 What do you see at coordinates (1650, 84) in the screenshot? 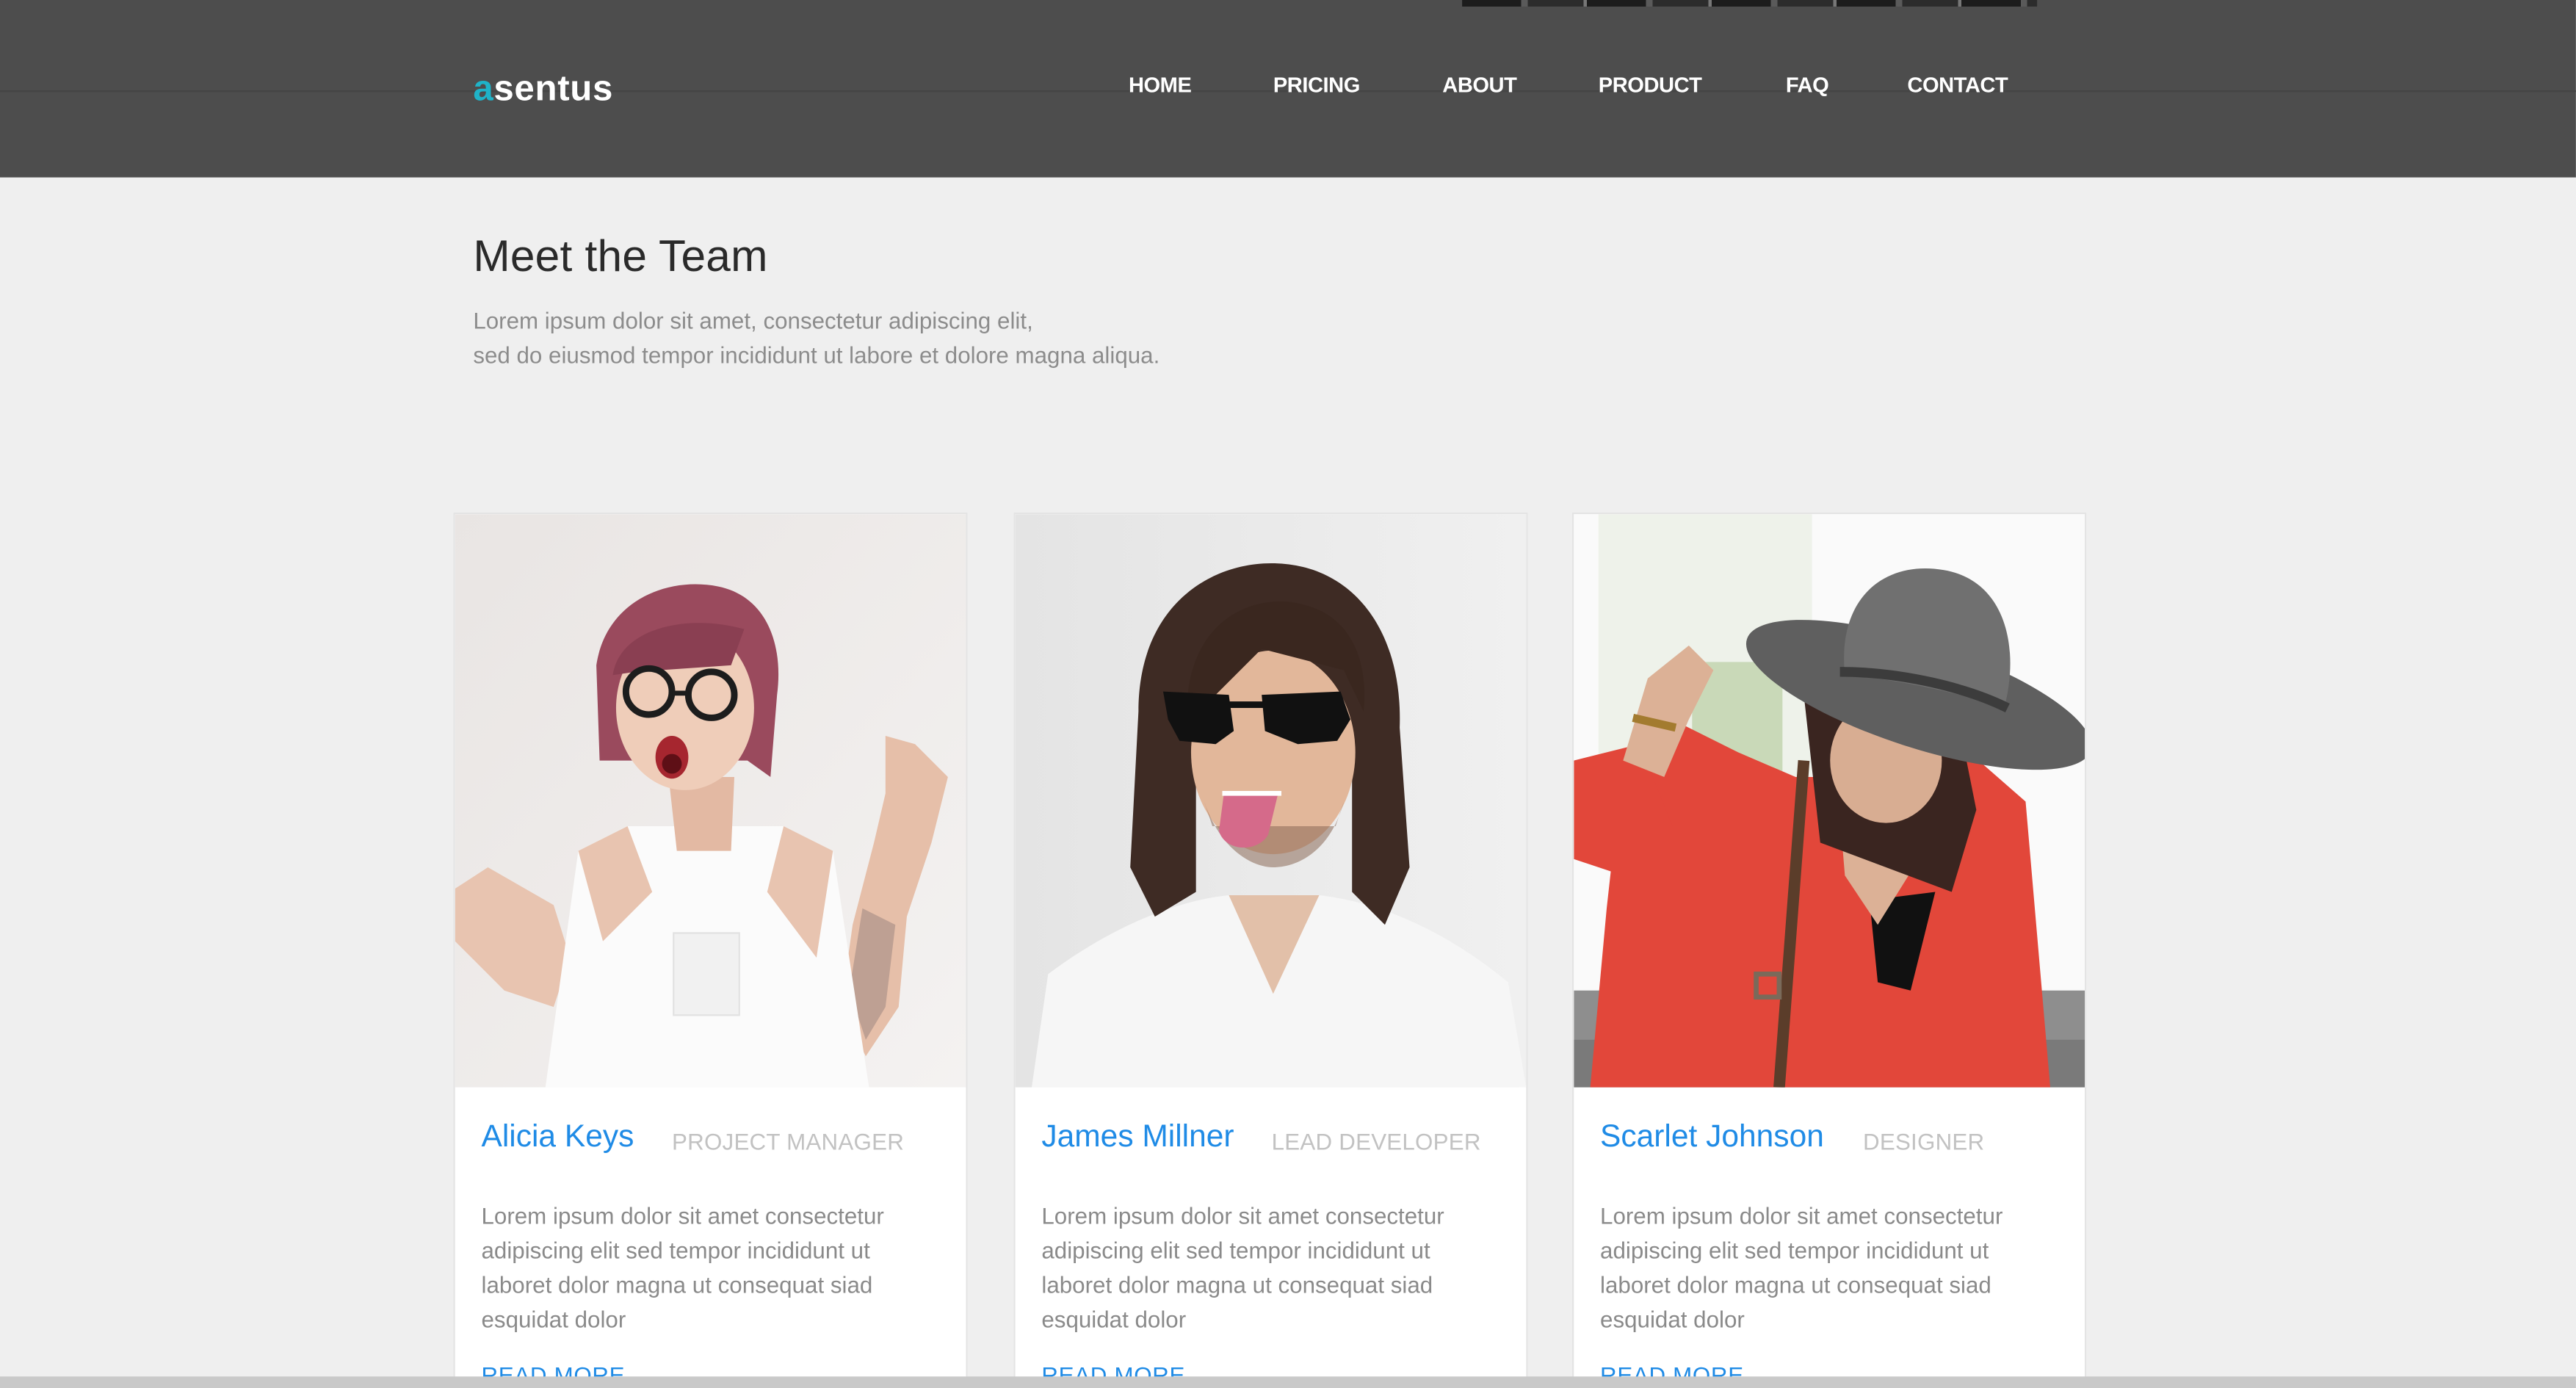
I see `nav-product: PRODUCT` at bounding box center [1650, 84].